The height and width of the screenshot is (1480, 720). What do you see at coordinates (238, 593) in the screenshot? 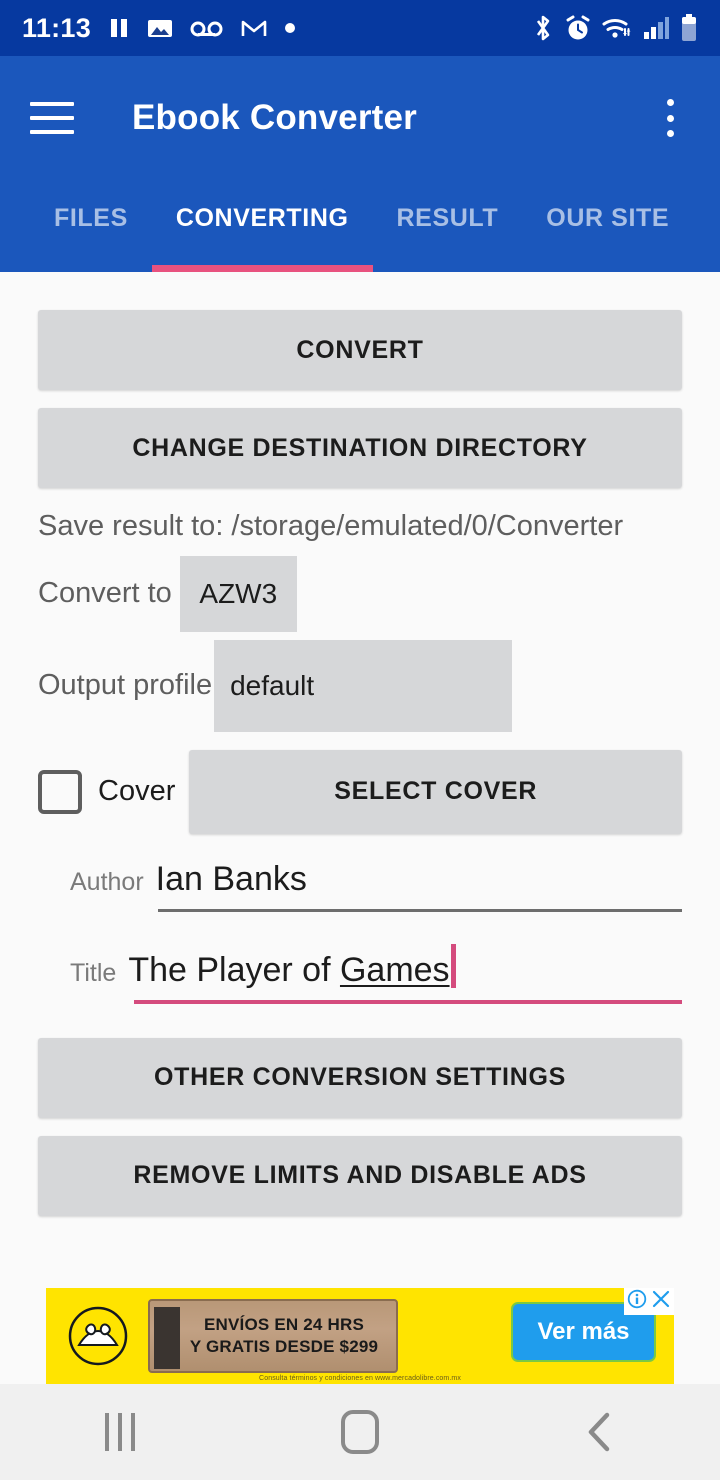
I see `convert-to-select: AZW3` at bounding box center [238, 593].